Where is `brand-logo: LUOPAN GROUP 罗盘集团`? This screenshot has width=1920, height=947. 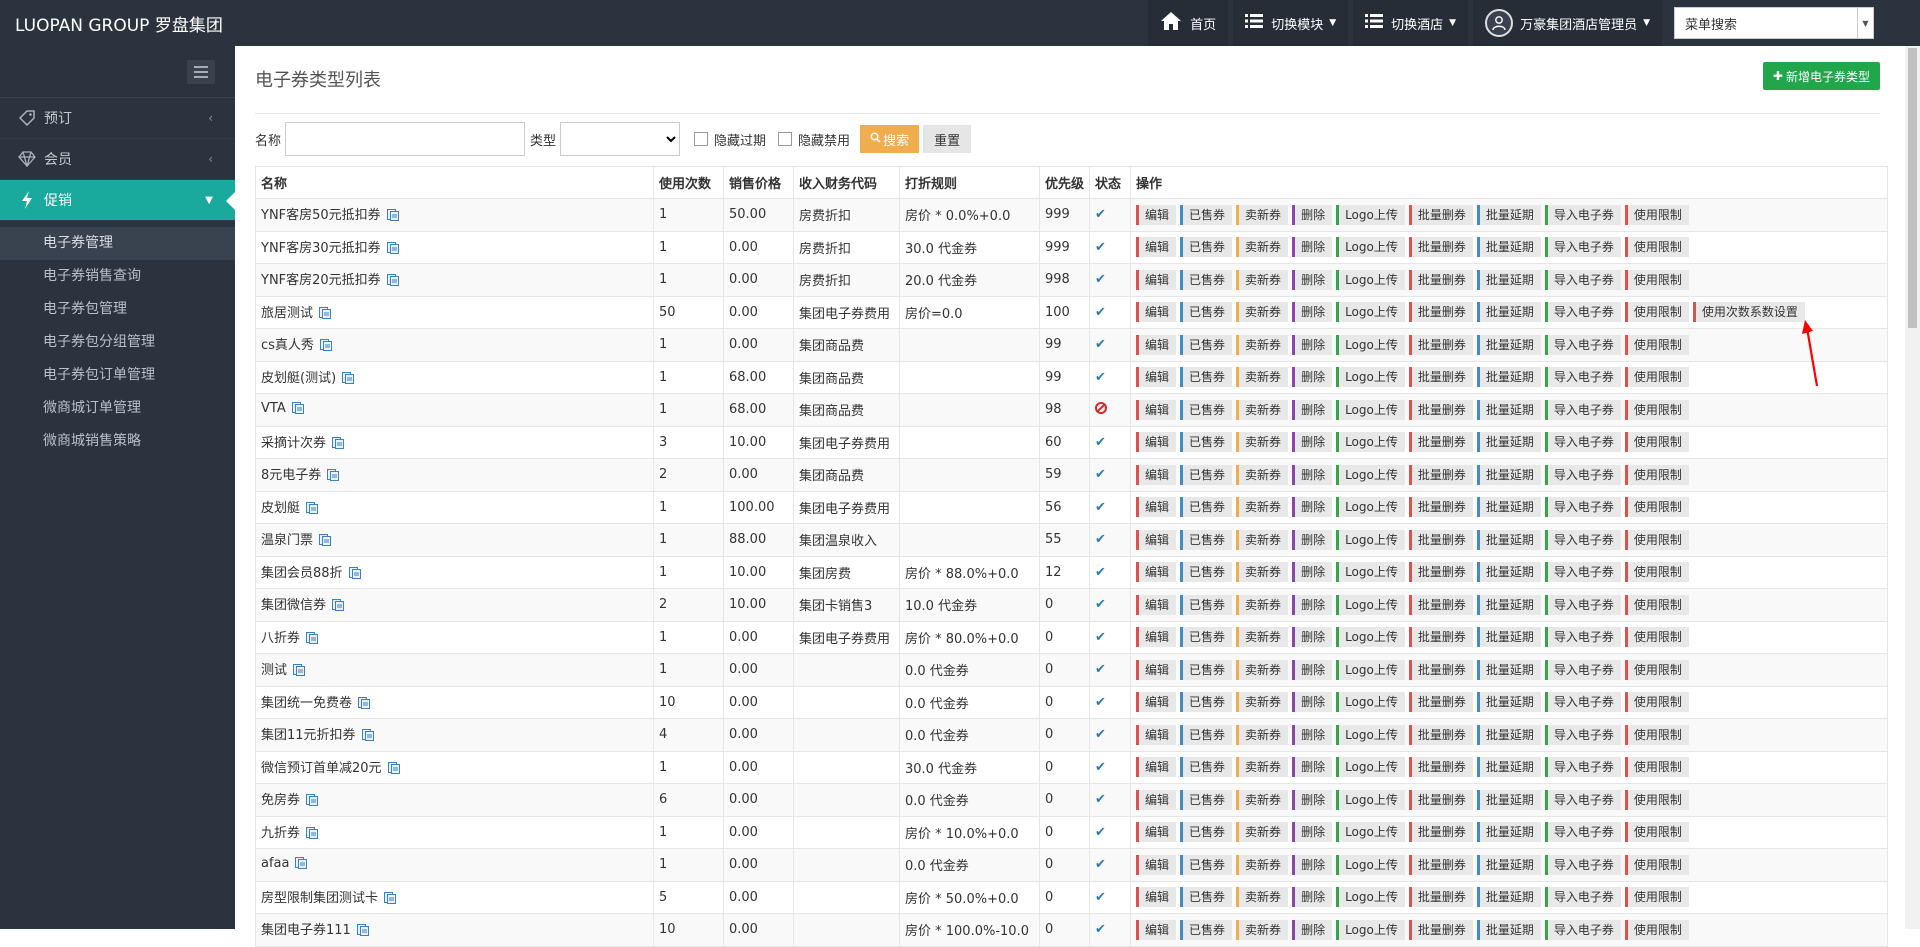
brand-logo: LUOPAN GROUP 罗盘集团 is located at coordinates (117, 23).